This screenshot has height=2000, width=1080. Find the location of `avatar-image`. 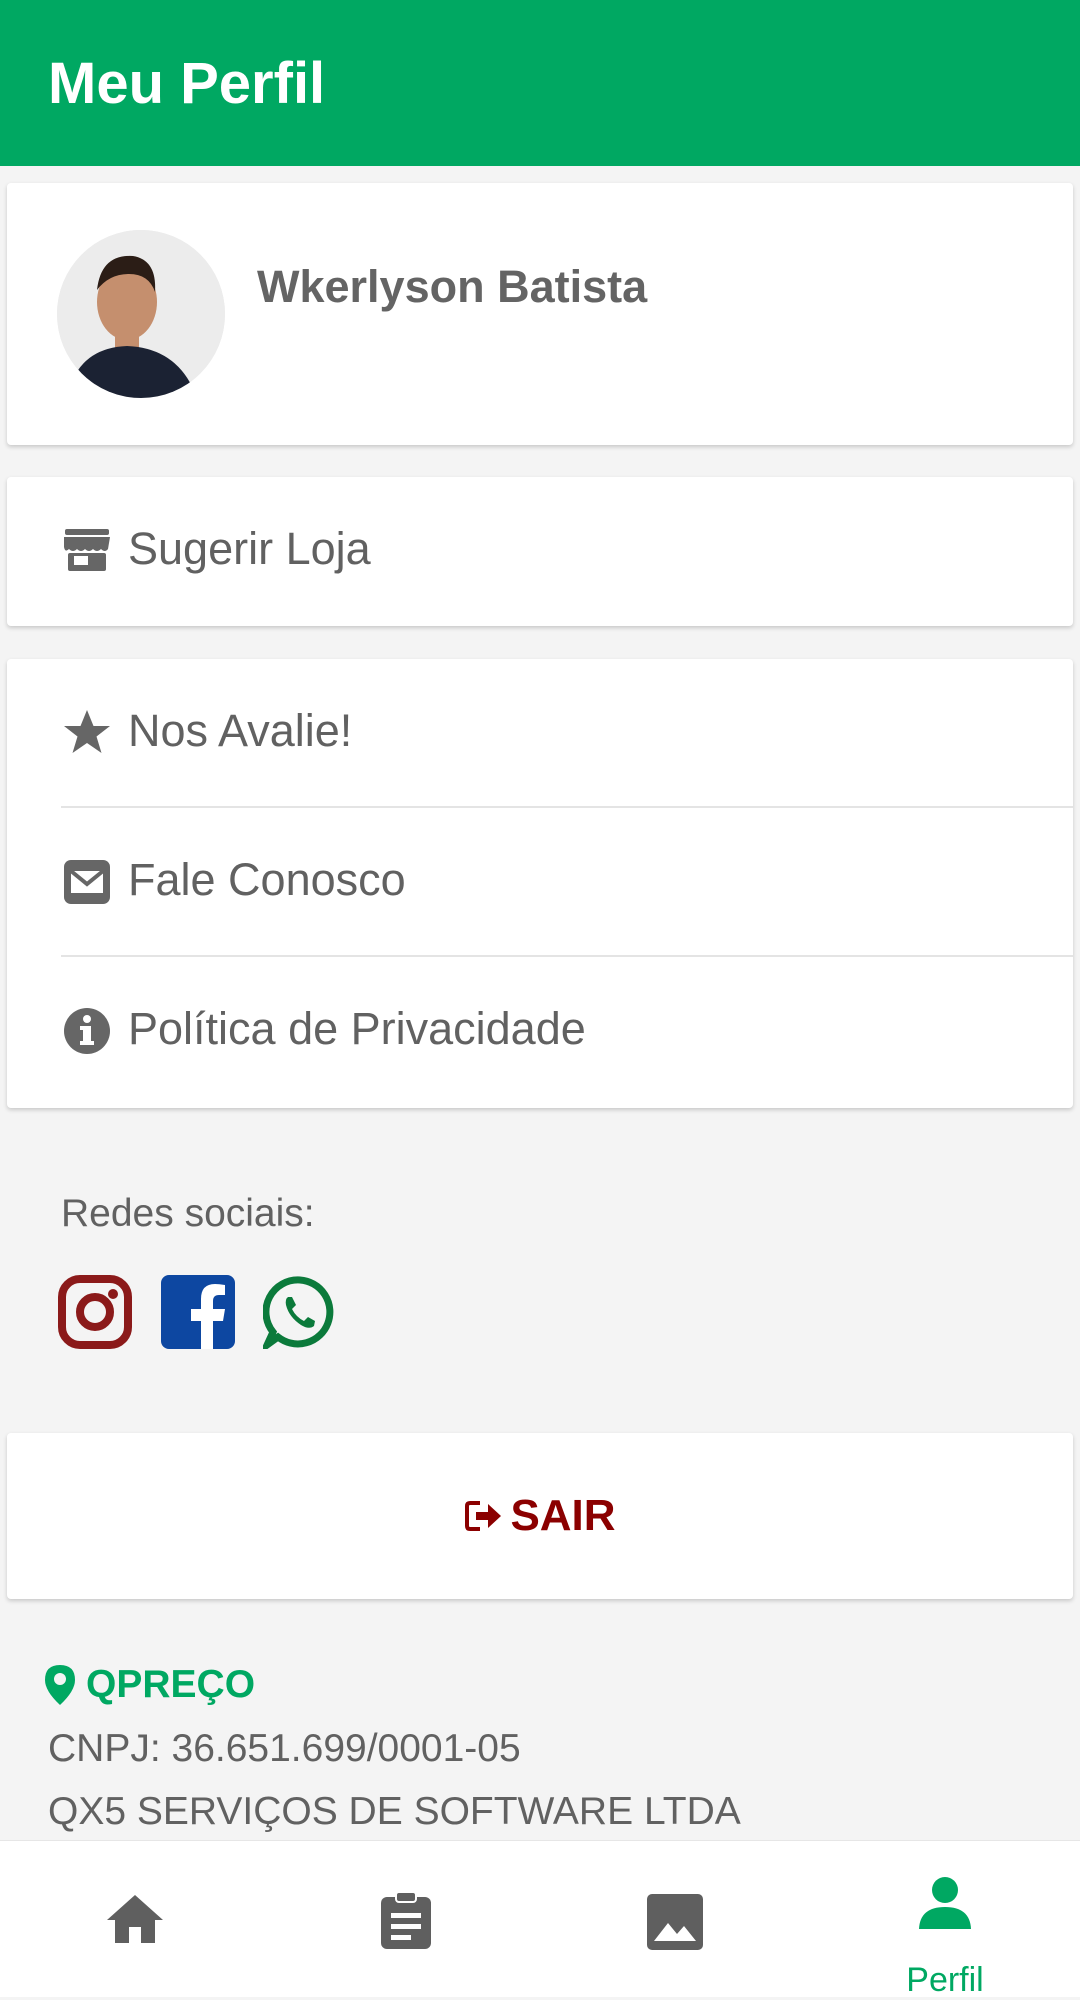

avatar-image is located at coordinates (141, 314).